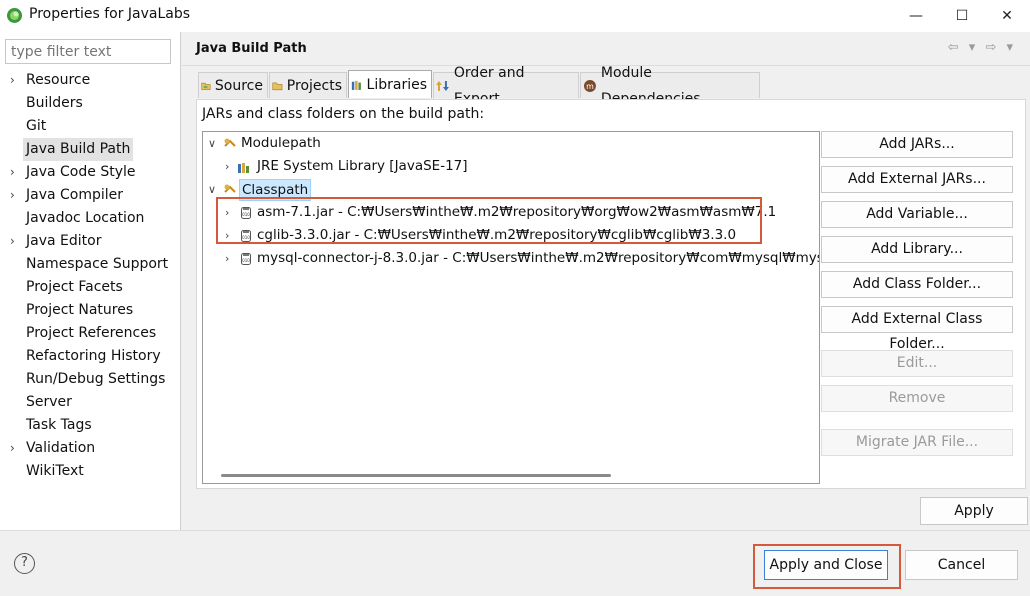 This screenshot has width=1030, height=596. Describe the element at coordinates (442, 85) in the screenshot. I see `order-export-icon` at that location.